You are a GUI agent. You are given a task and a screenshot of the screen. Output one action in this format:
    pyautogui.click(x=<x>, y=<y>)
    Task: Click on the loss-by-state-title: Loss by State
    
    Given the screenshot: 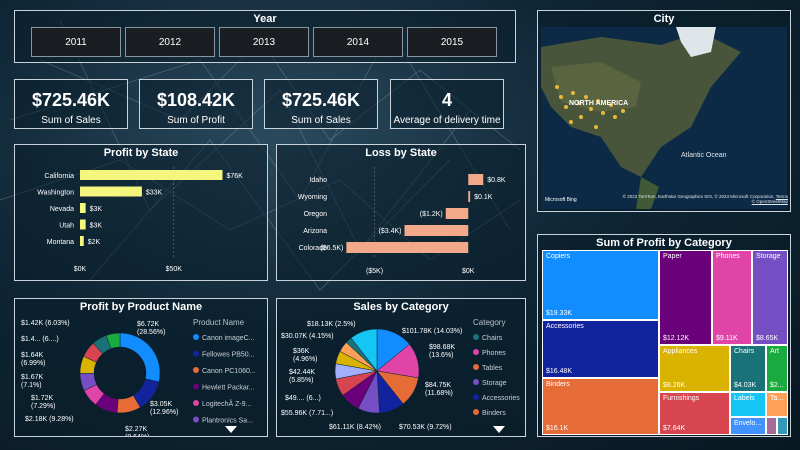 What is the action you would take?
    pyautogui.click(x=401, y=153)
    